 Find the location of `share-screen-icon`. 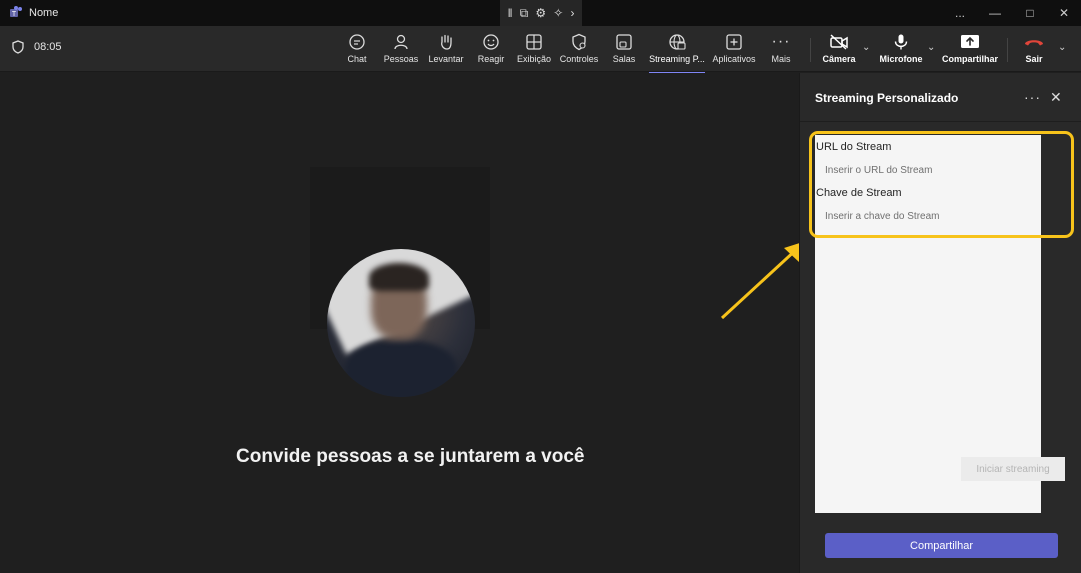

share-screen-icon is located at coordinates (970, 41).